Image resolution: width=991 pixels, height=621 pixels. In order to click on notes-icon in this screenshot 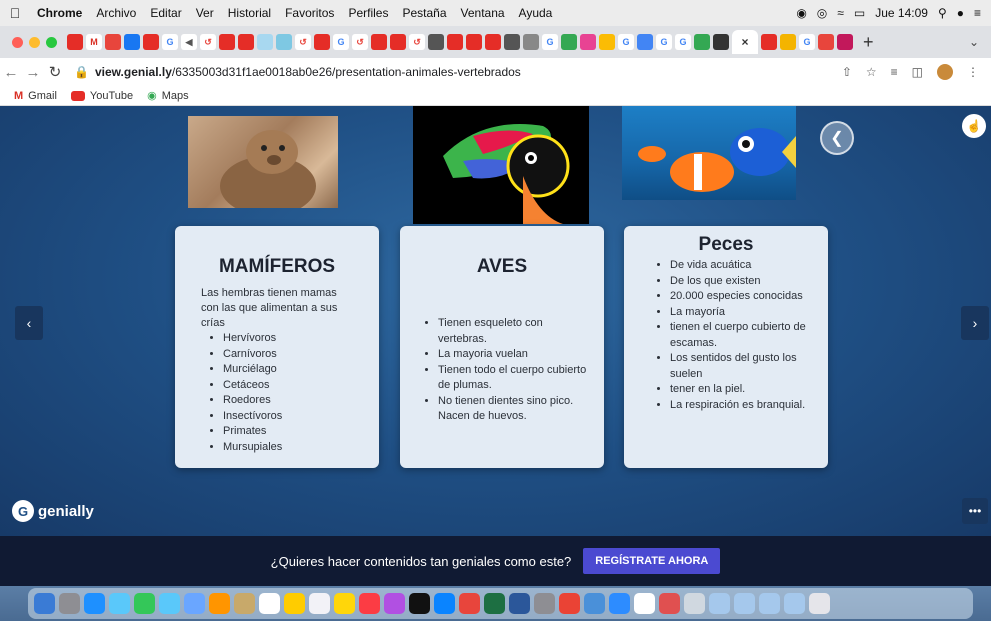, I will do `click(294, 603)`.